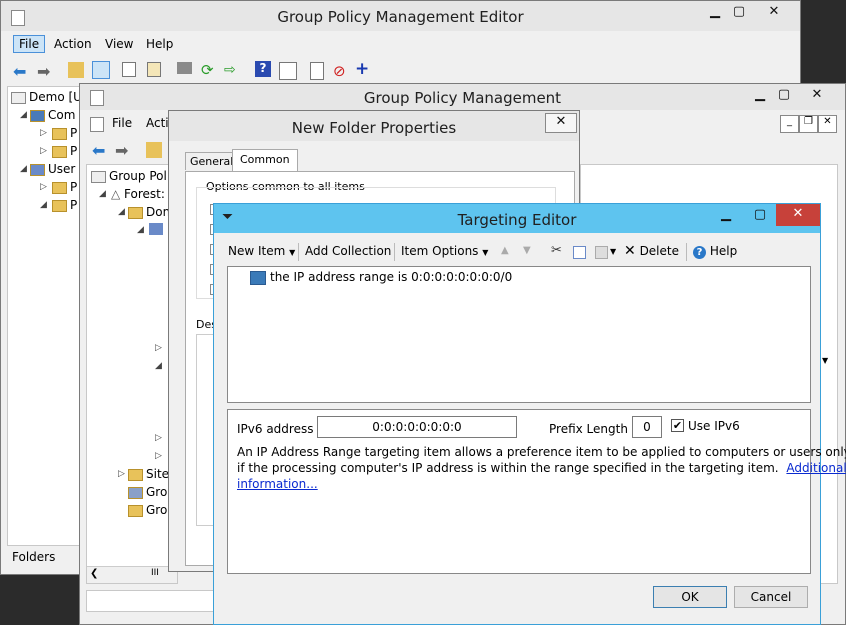 Image resolution: width=846 pixels, height=625 pixels. I want to click on te-cancel-button: Cancel, so click(771, 597).